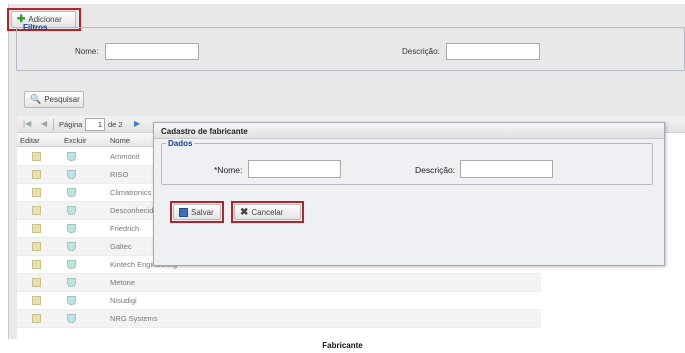 Image resolution: width=685 pixels, height=353 pixels. What do you see at coordinates (30, 140) in the screenshot?
I see `col-edit-header: Editar` at bounding box center [30, 140].